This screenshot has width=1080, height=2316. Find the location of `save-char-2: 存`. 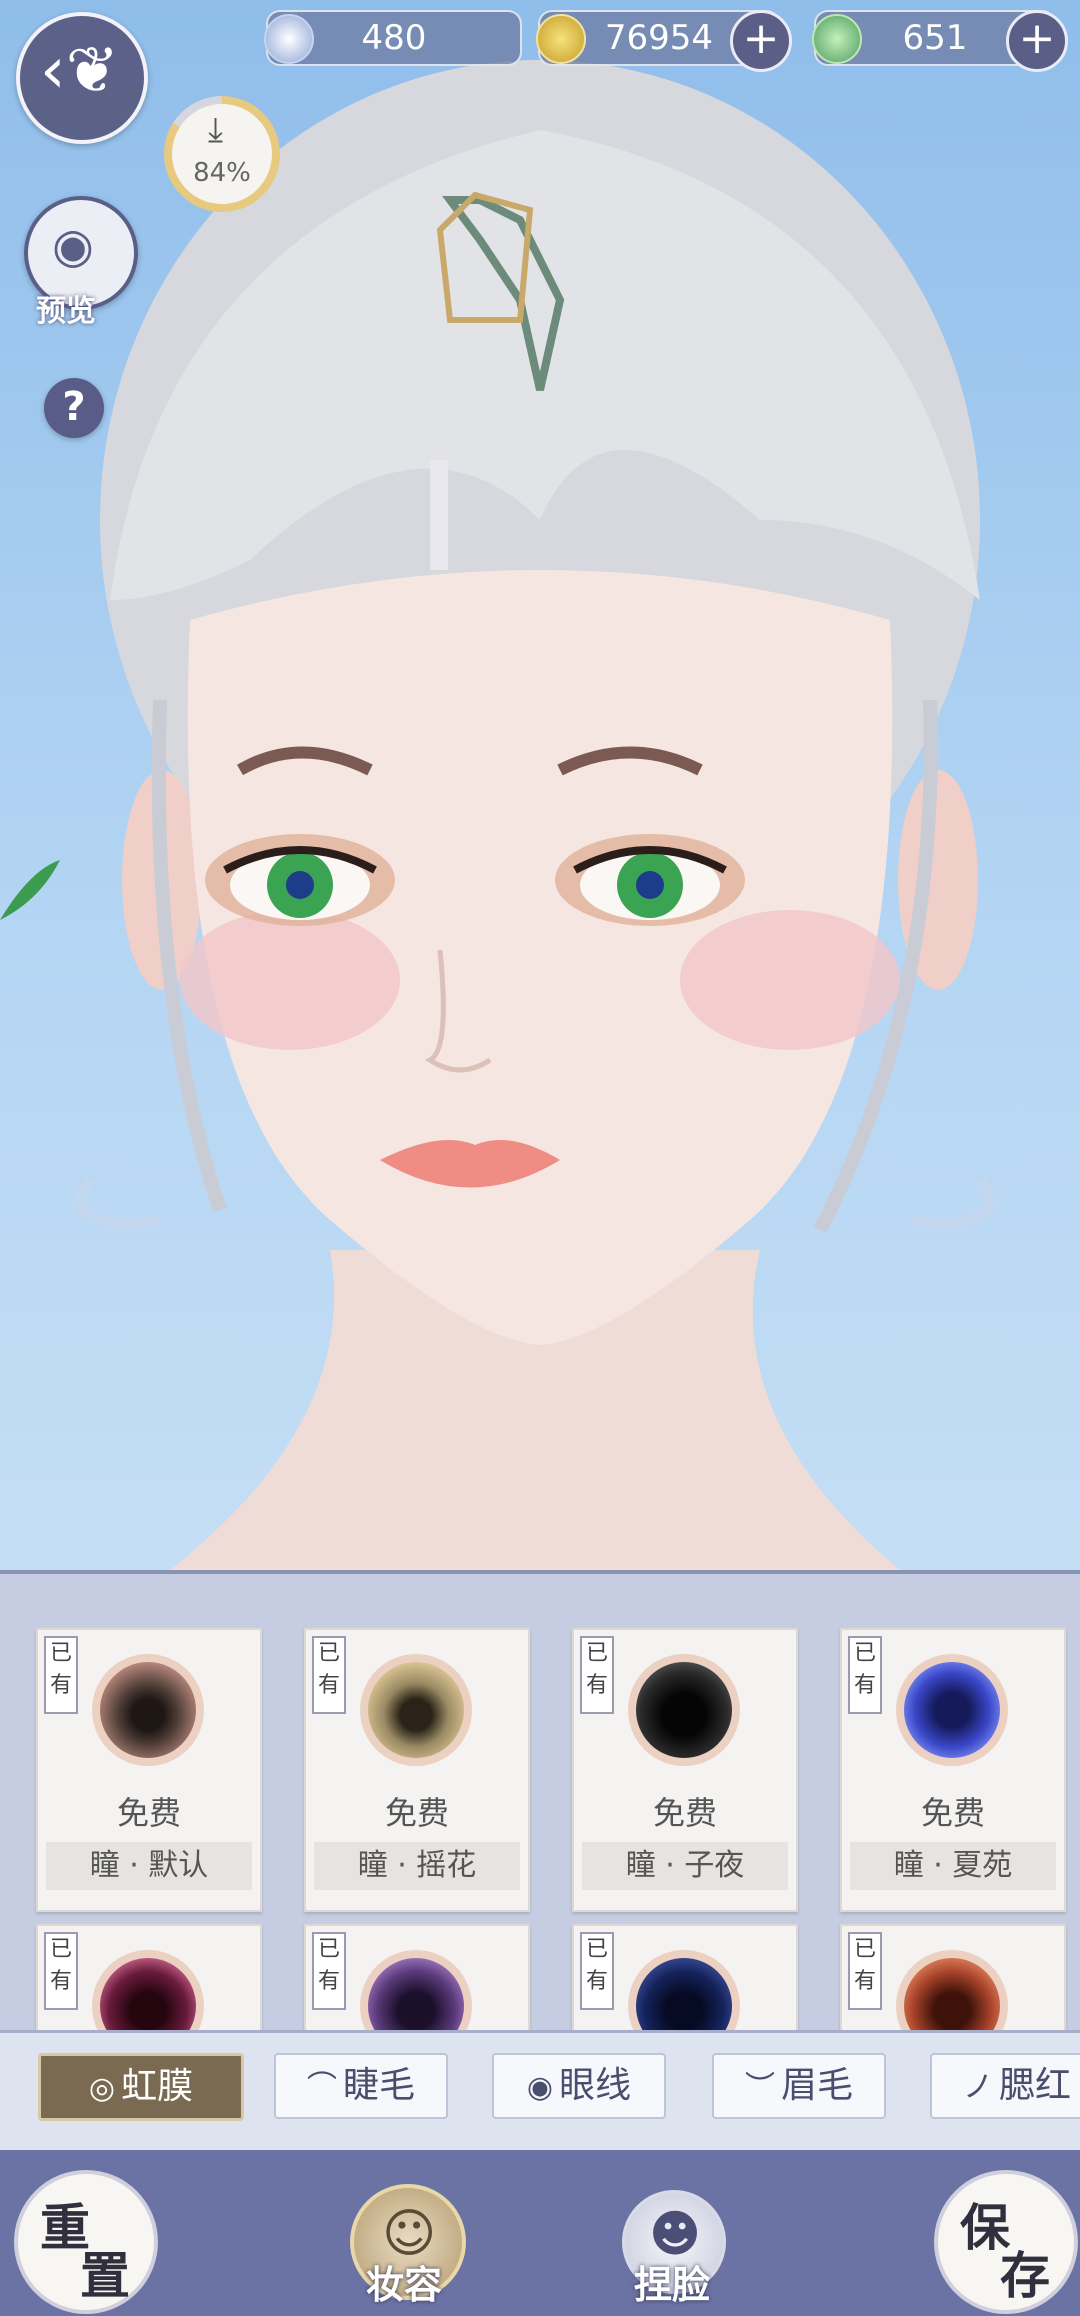

save-char-2: 存 is located at coordinates (1025, 2275).